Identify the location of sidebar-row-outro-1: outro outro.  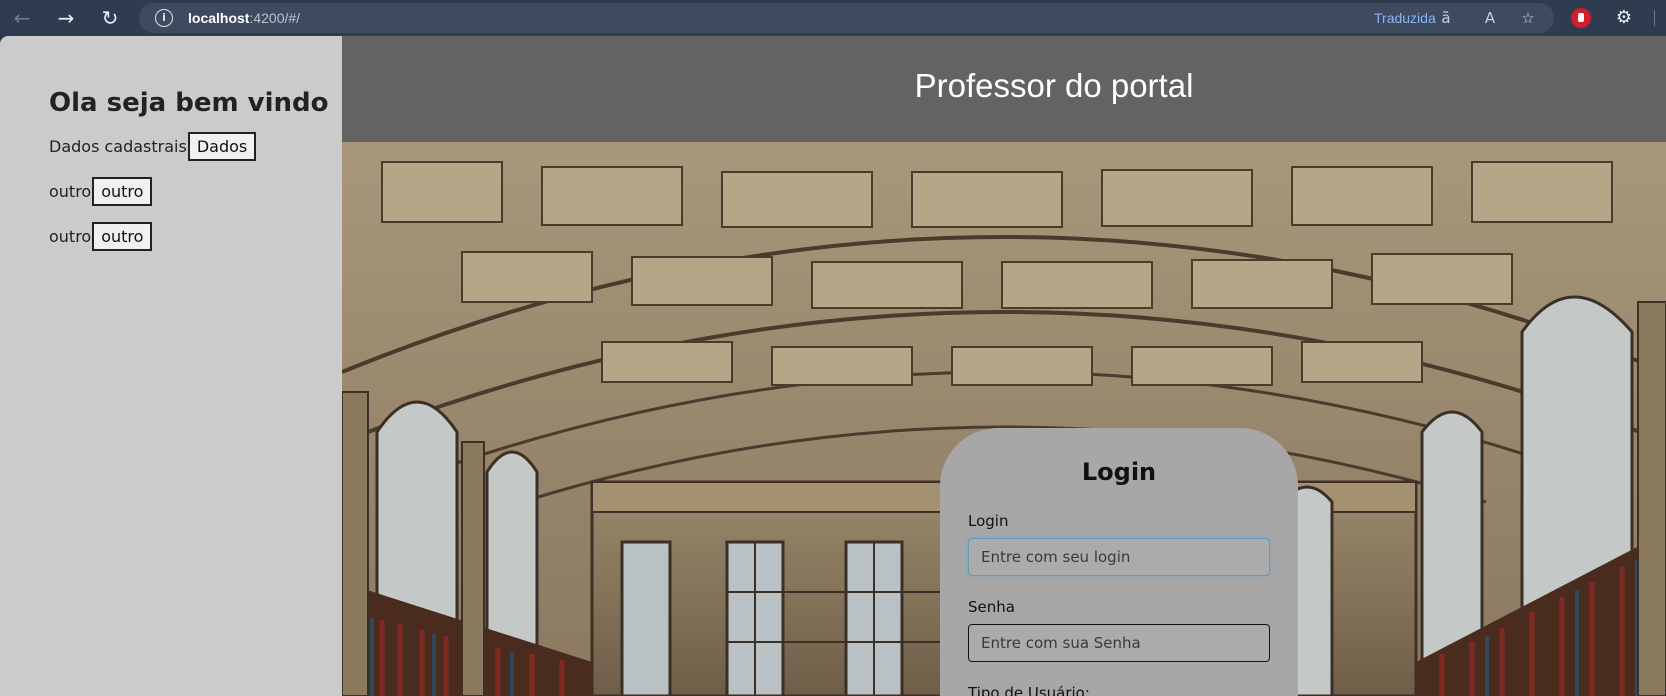
(101, 191).